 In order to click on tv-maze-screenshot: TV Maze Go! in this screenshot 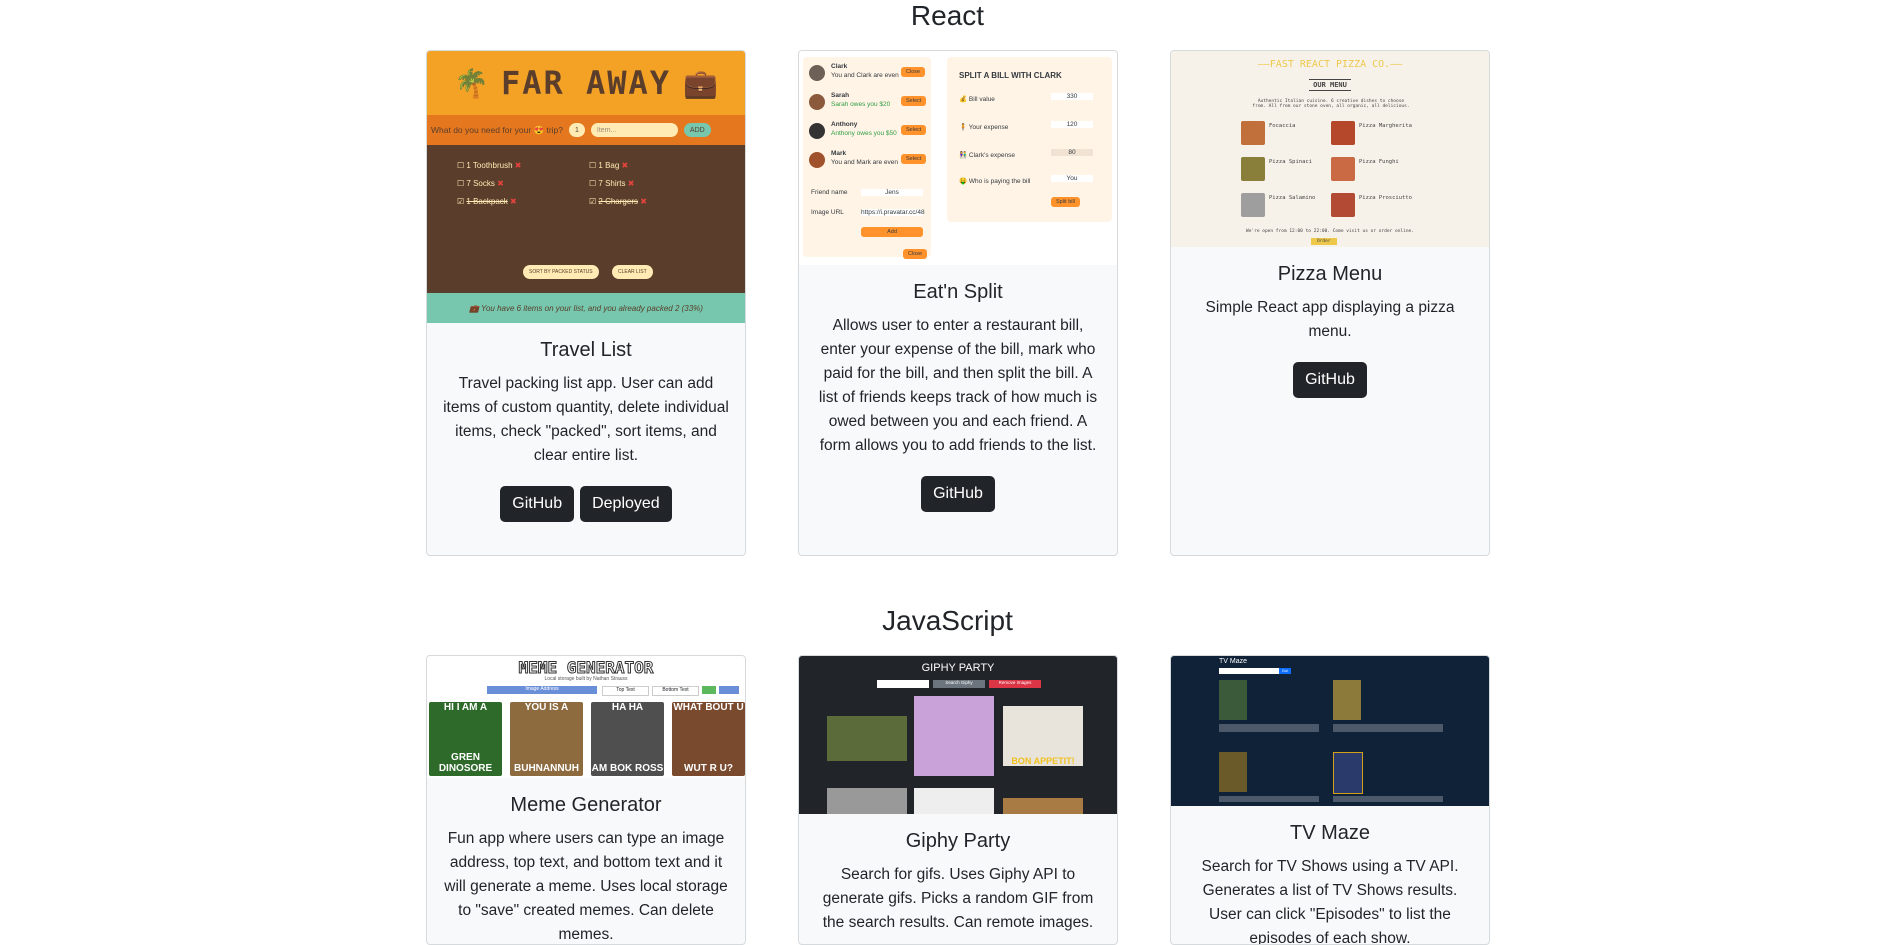, I will do `click(1330, 731)`.